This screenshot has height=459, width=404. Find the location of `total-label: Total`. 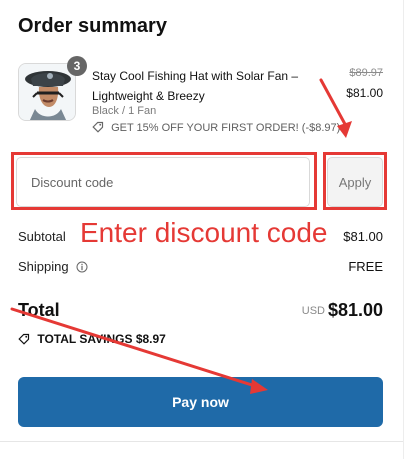

total-label: Total is located at coordinates (39, 310).